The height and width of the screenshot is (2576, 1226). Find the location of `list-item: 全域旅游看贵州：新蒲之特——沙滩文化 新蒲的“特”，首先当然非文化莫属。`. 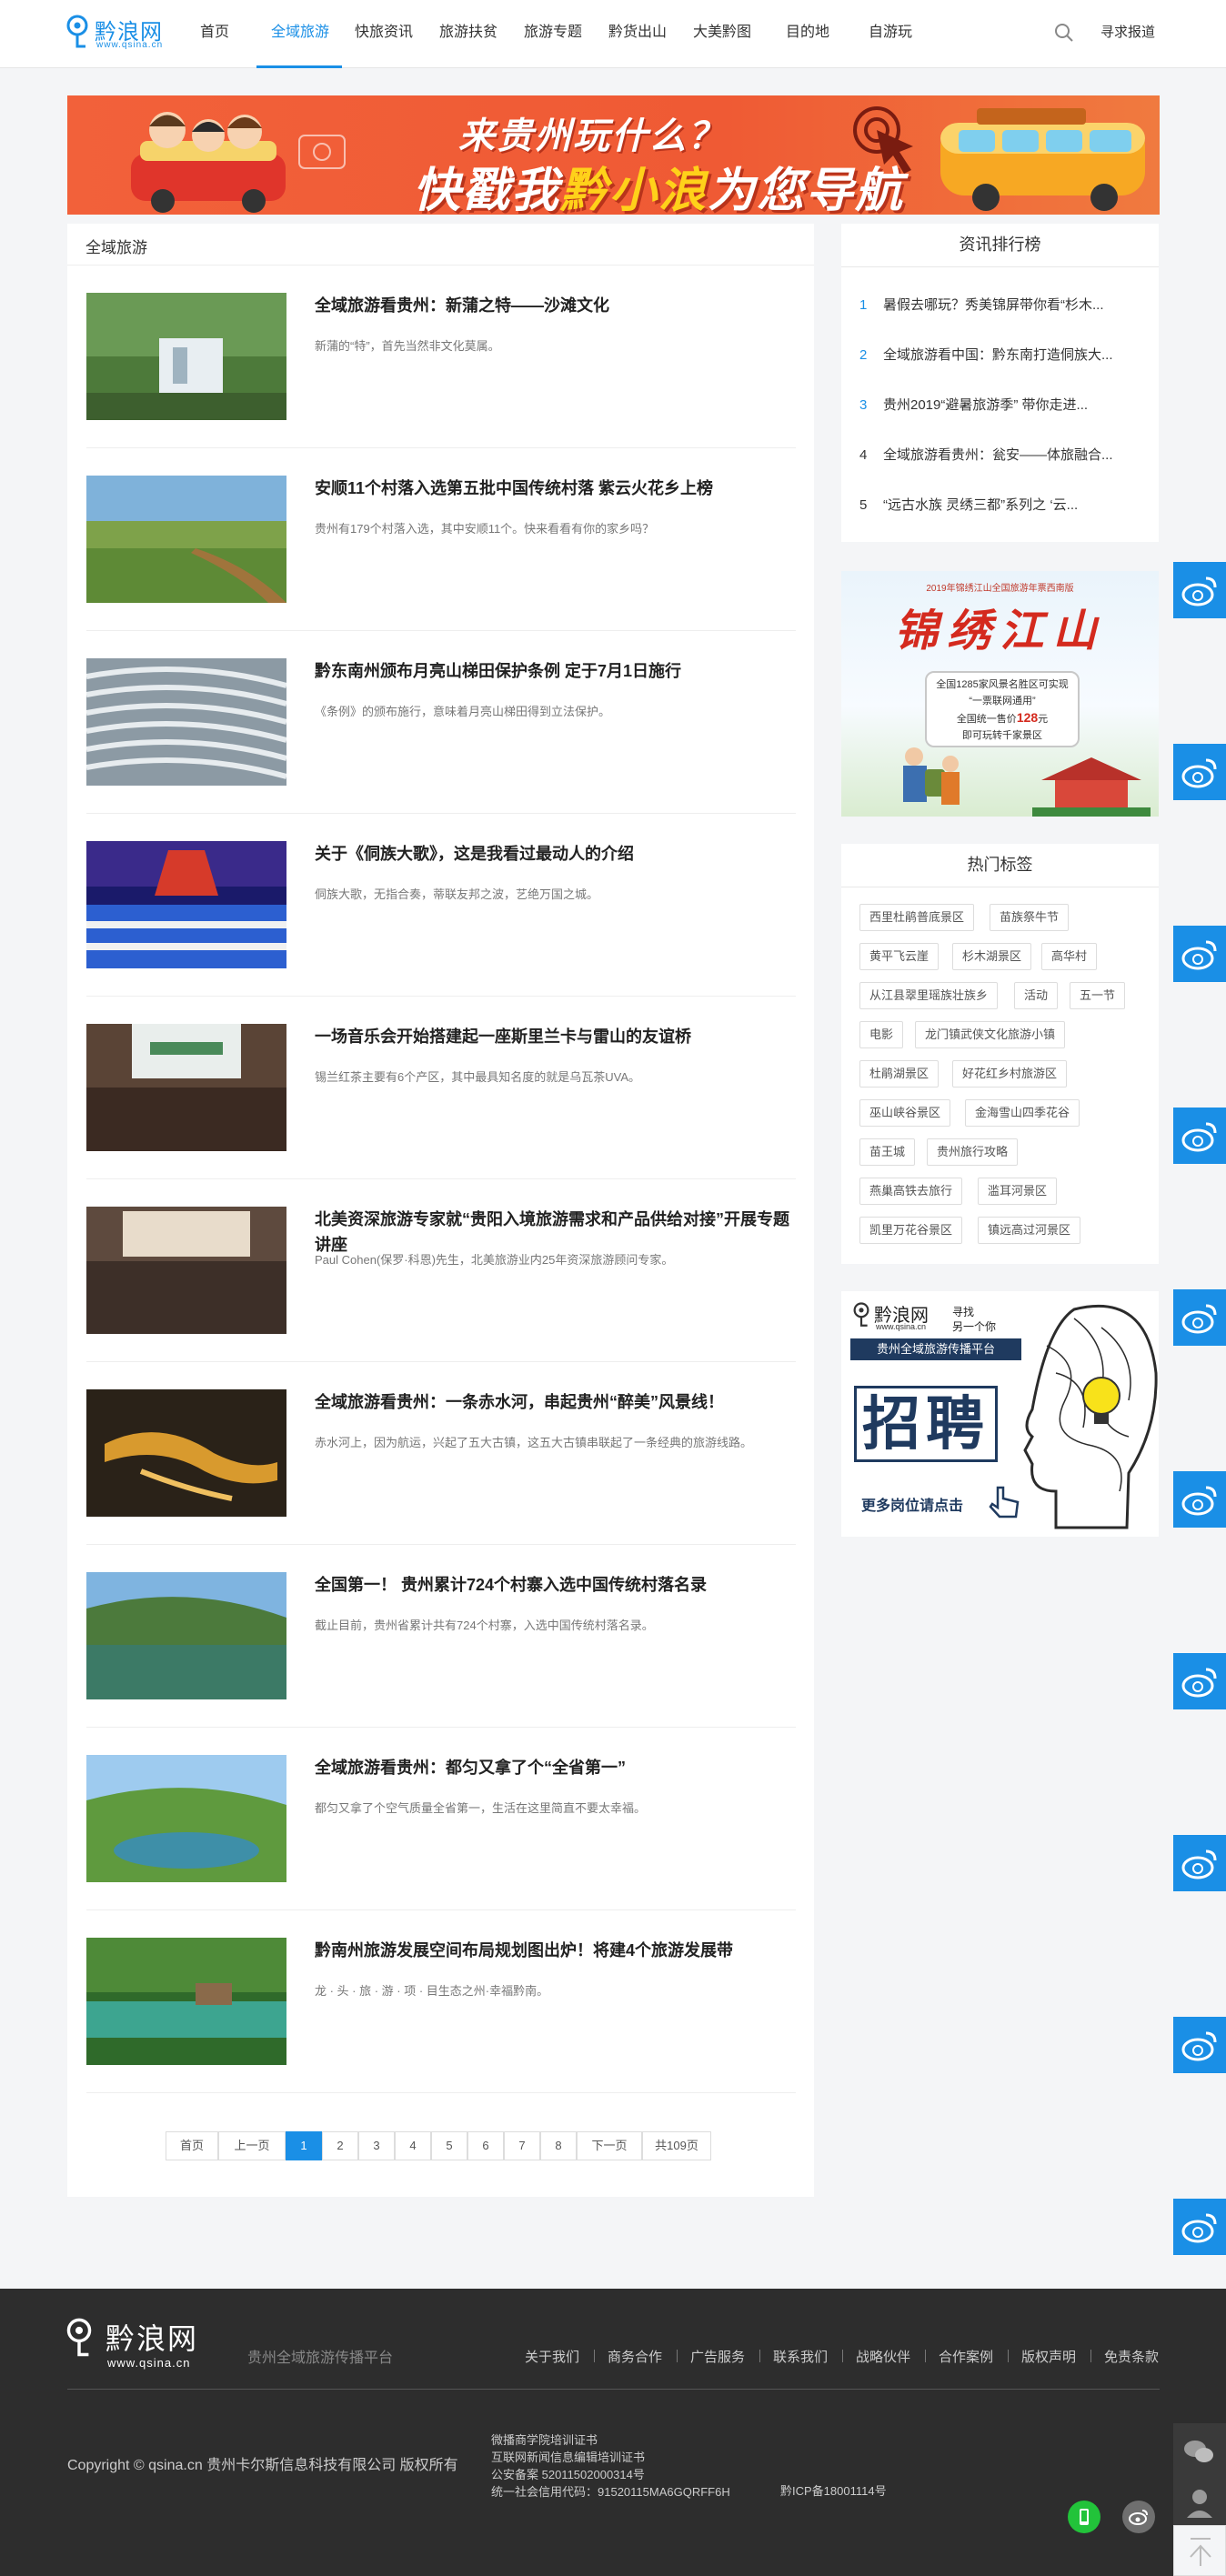

list-item: 全域旅游看贵州：新蒲之特——沙滩文化 新蒲的“特”，首先当然非文化莫属。 is located at coordinates (441, 357).